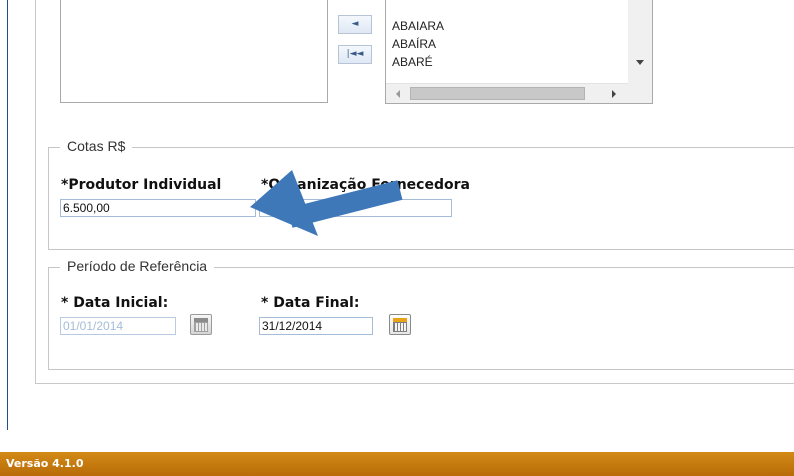 The image size is (794, 476). What do you see at coordinates (397, 464) in the screenshot?
I see `footer-bar: Versão 4.1.0` at bounding box center [397, 464].